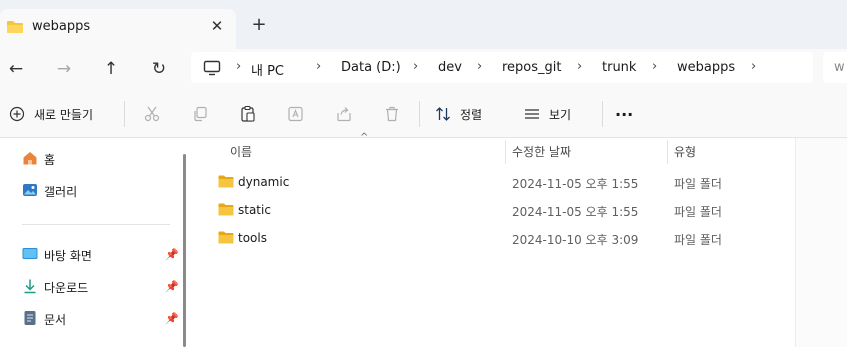 This screenshot has width=847, height=347. I want to click on more-icon: ···, so click(624, 114).